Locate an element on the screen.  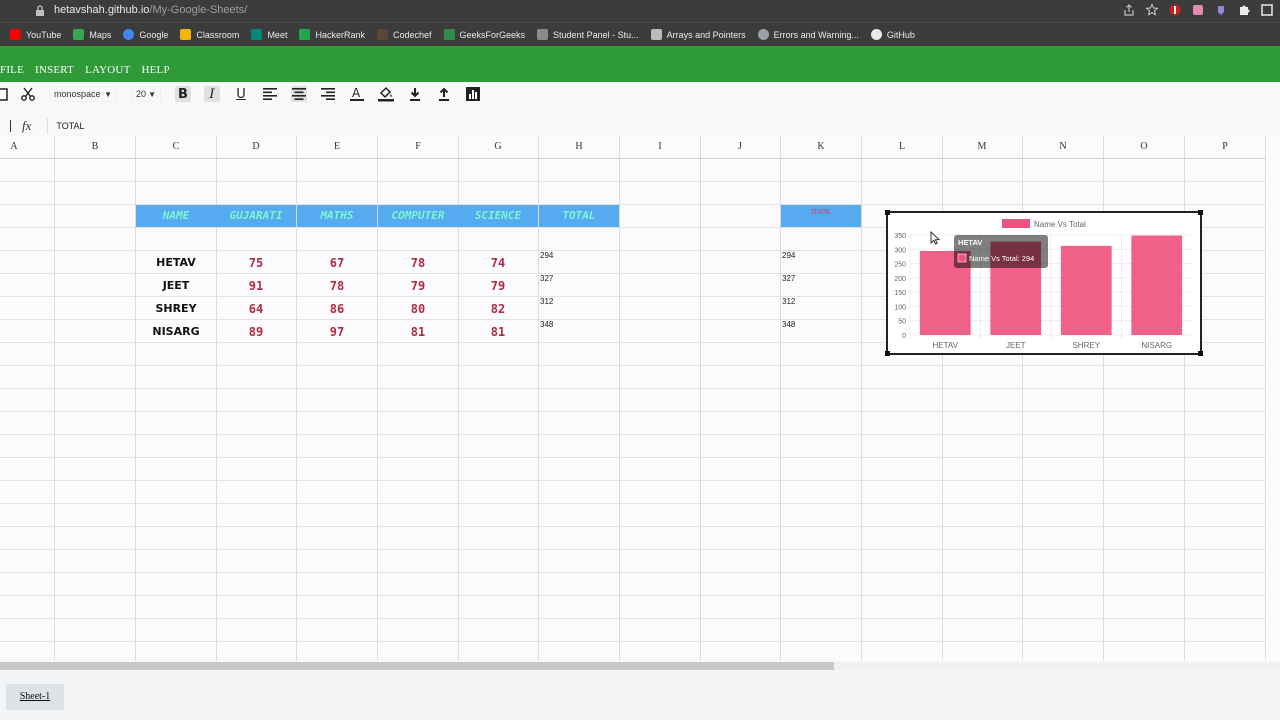
total-cell: 312 is located at coordinates (579, 308).